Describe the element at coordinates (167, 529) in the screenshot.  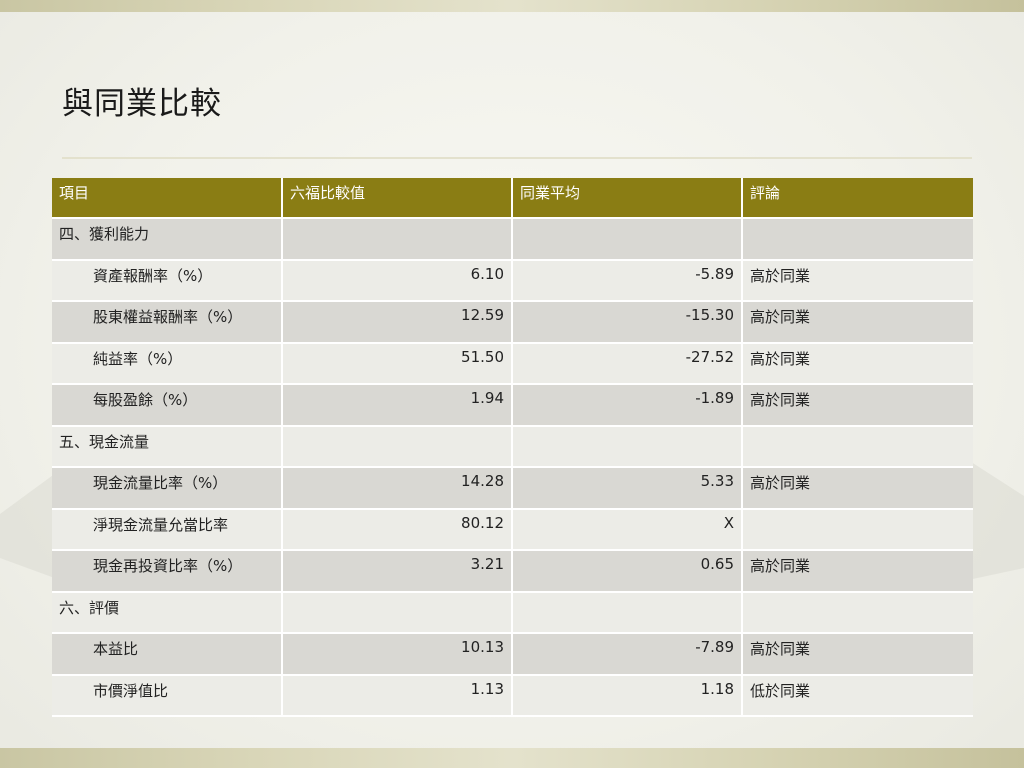
I see `cell-item: 淨現金流量允當比率` at that location.